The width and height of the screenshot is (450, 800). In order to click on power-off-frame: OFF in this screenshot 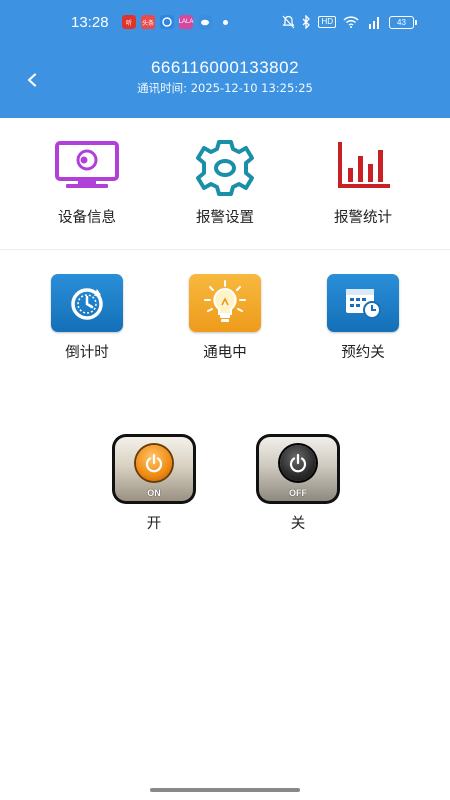, I will do `click(298, 469)`.